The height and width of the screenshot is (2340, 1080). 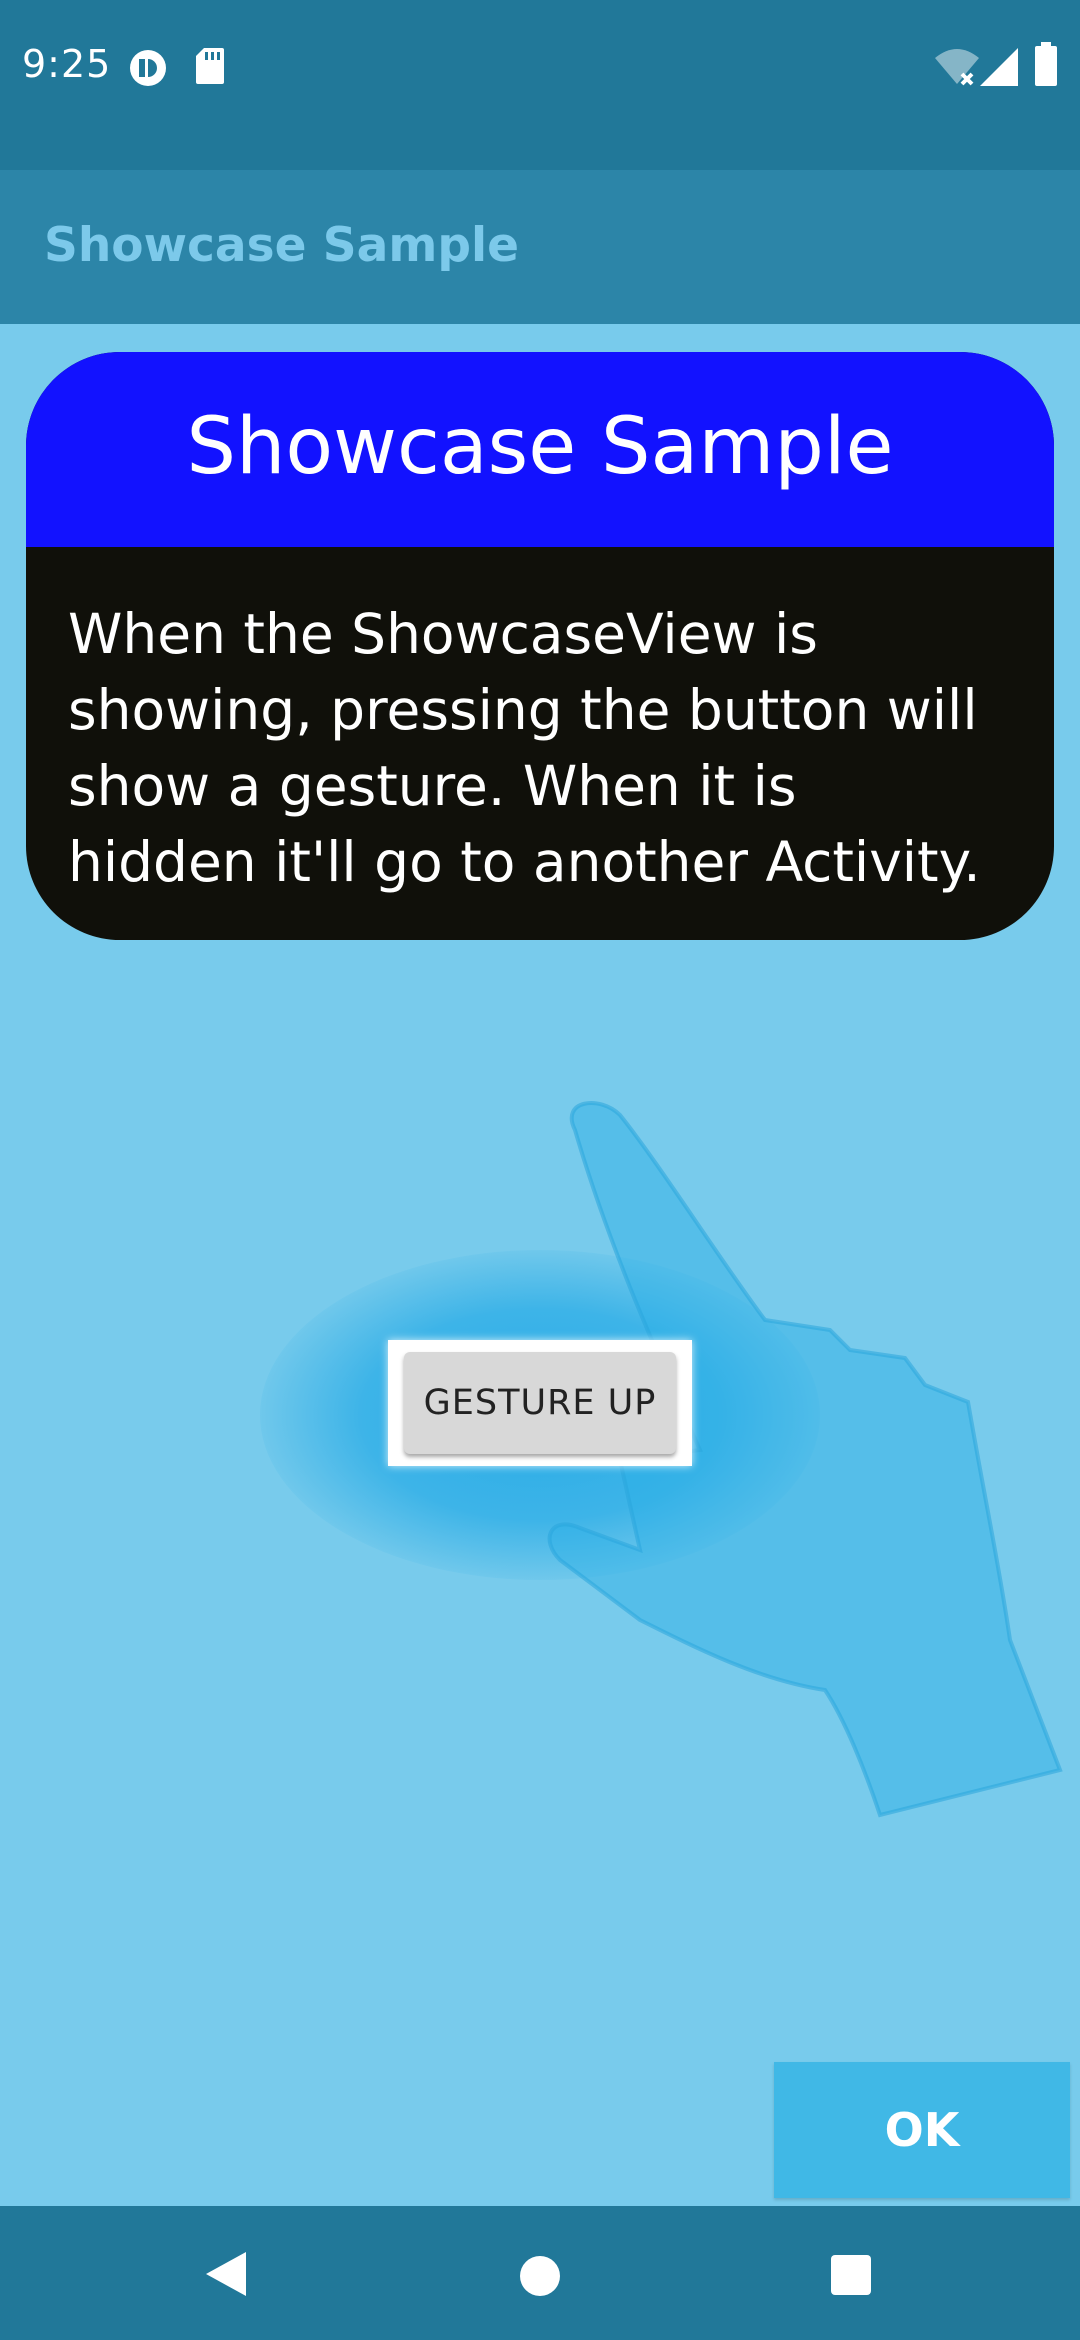 What do you see at coordinates (540, 2276) in the screenshot?
I see `home-icon` at bounding box center [540, 2276].